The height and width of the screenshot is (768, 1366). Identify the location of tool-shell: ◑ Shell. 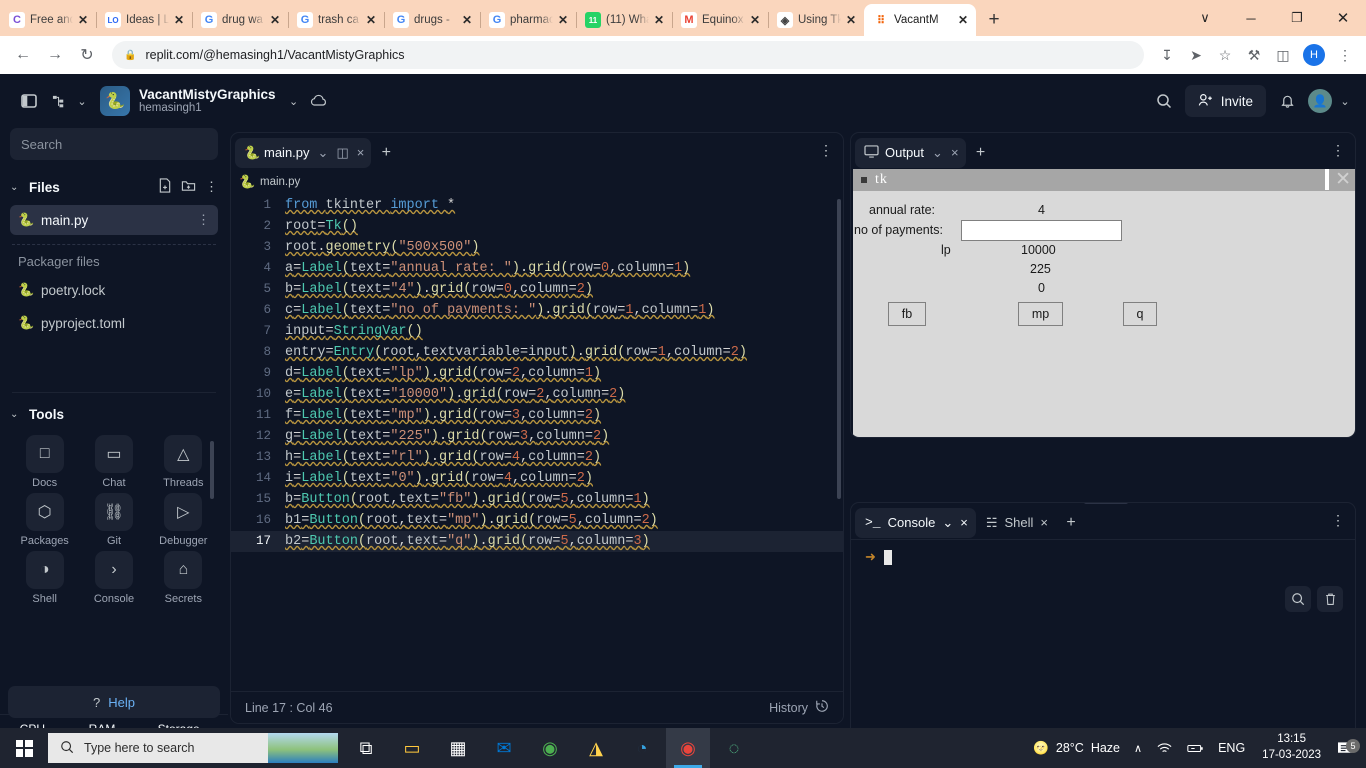
(44, 578).